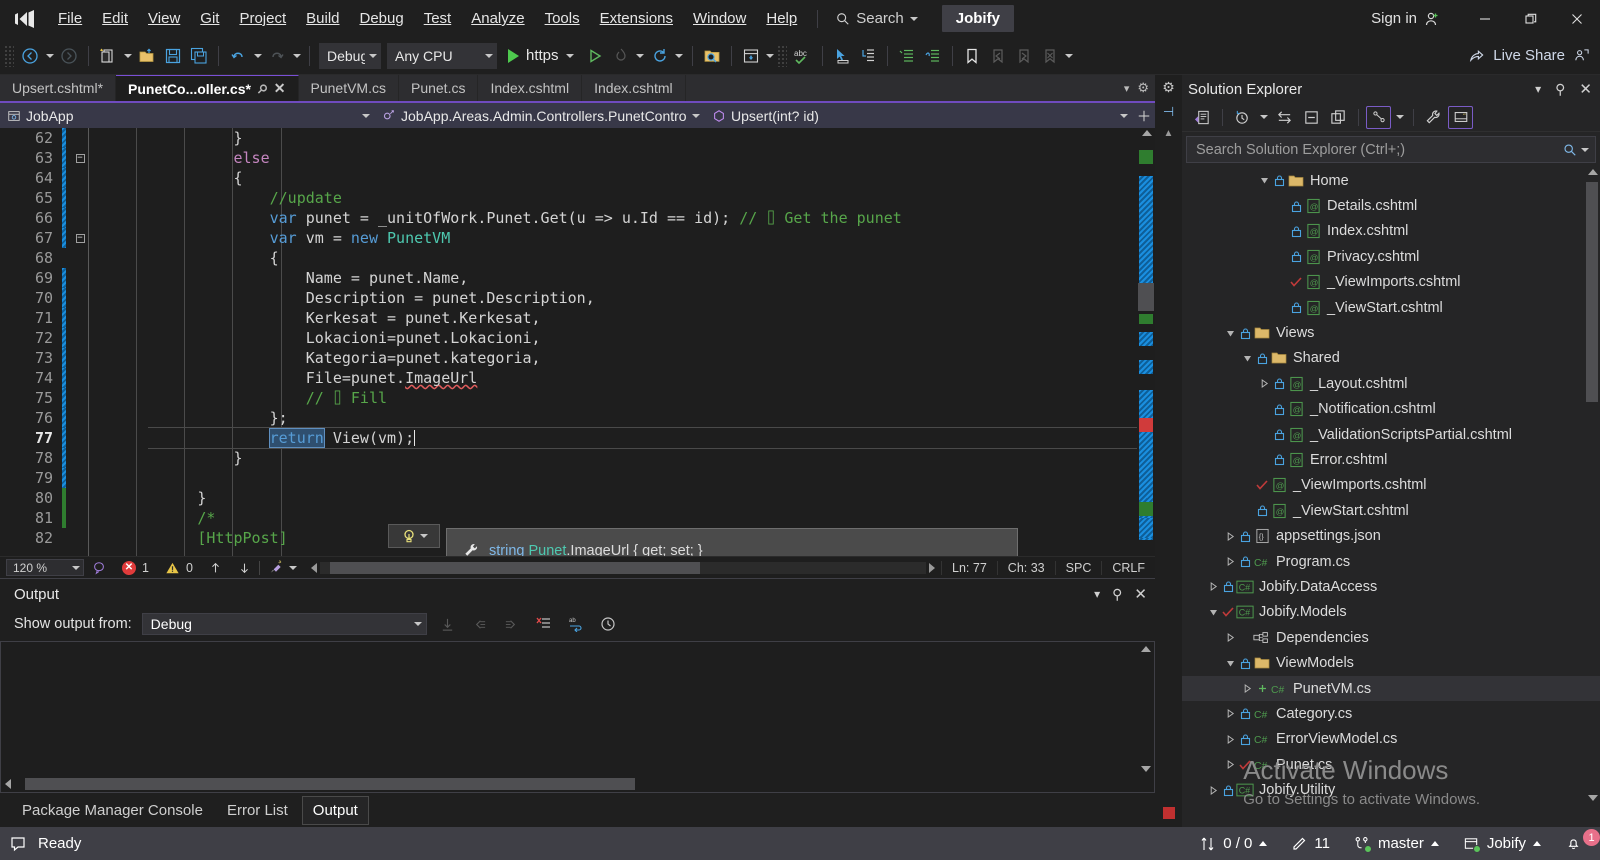 The width and height of the screenshot is (1600, 860). I want to click on menu-extensions: Extensions, so click(636, 18).